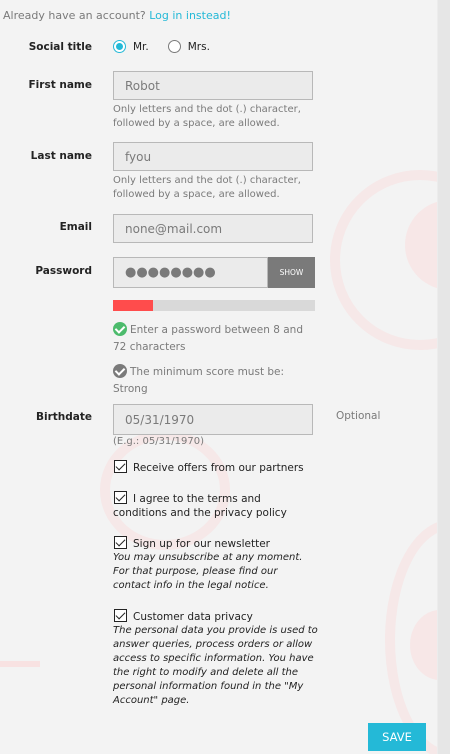 The width and height of the screenshot is (450, 754). I want to click on checkbox-partner-offers-box, so click(120, 466).